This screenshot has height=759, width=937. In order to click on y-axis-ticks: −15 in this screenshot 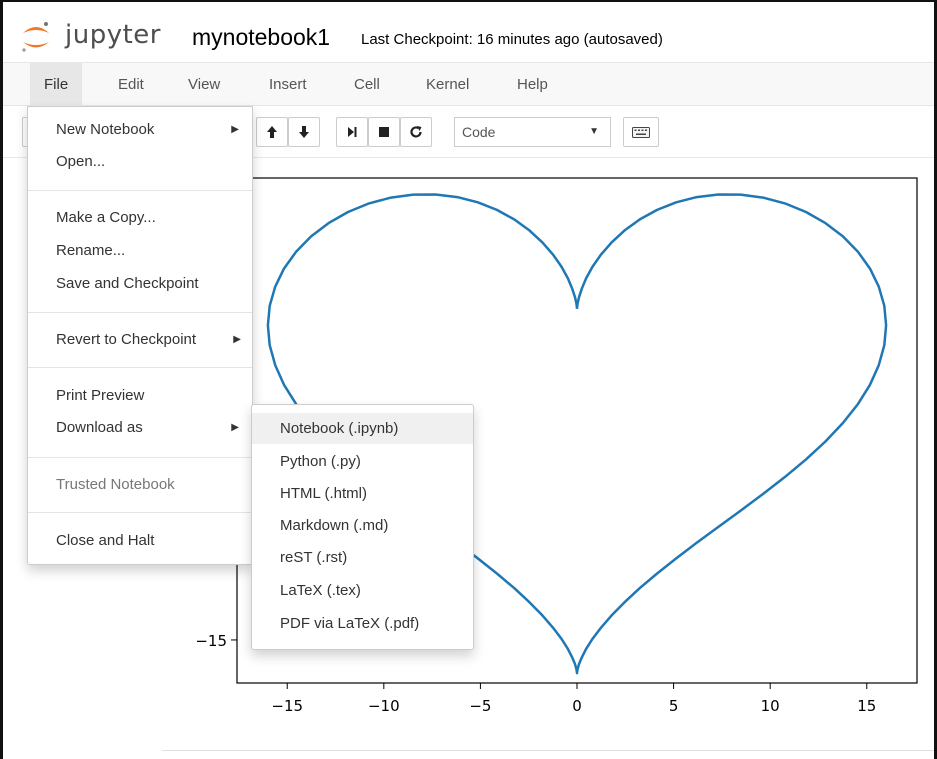, I will do `click(216, 641)`.